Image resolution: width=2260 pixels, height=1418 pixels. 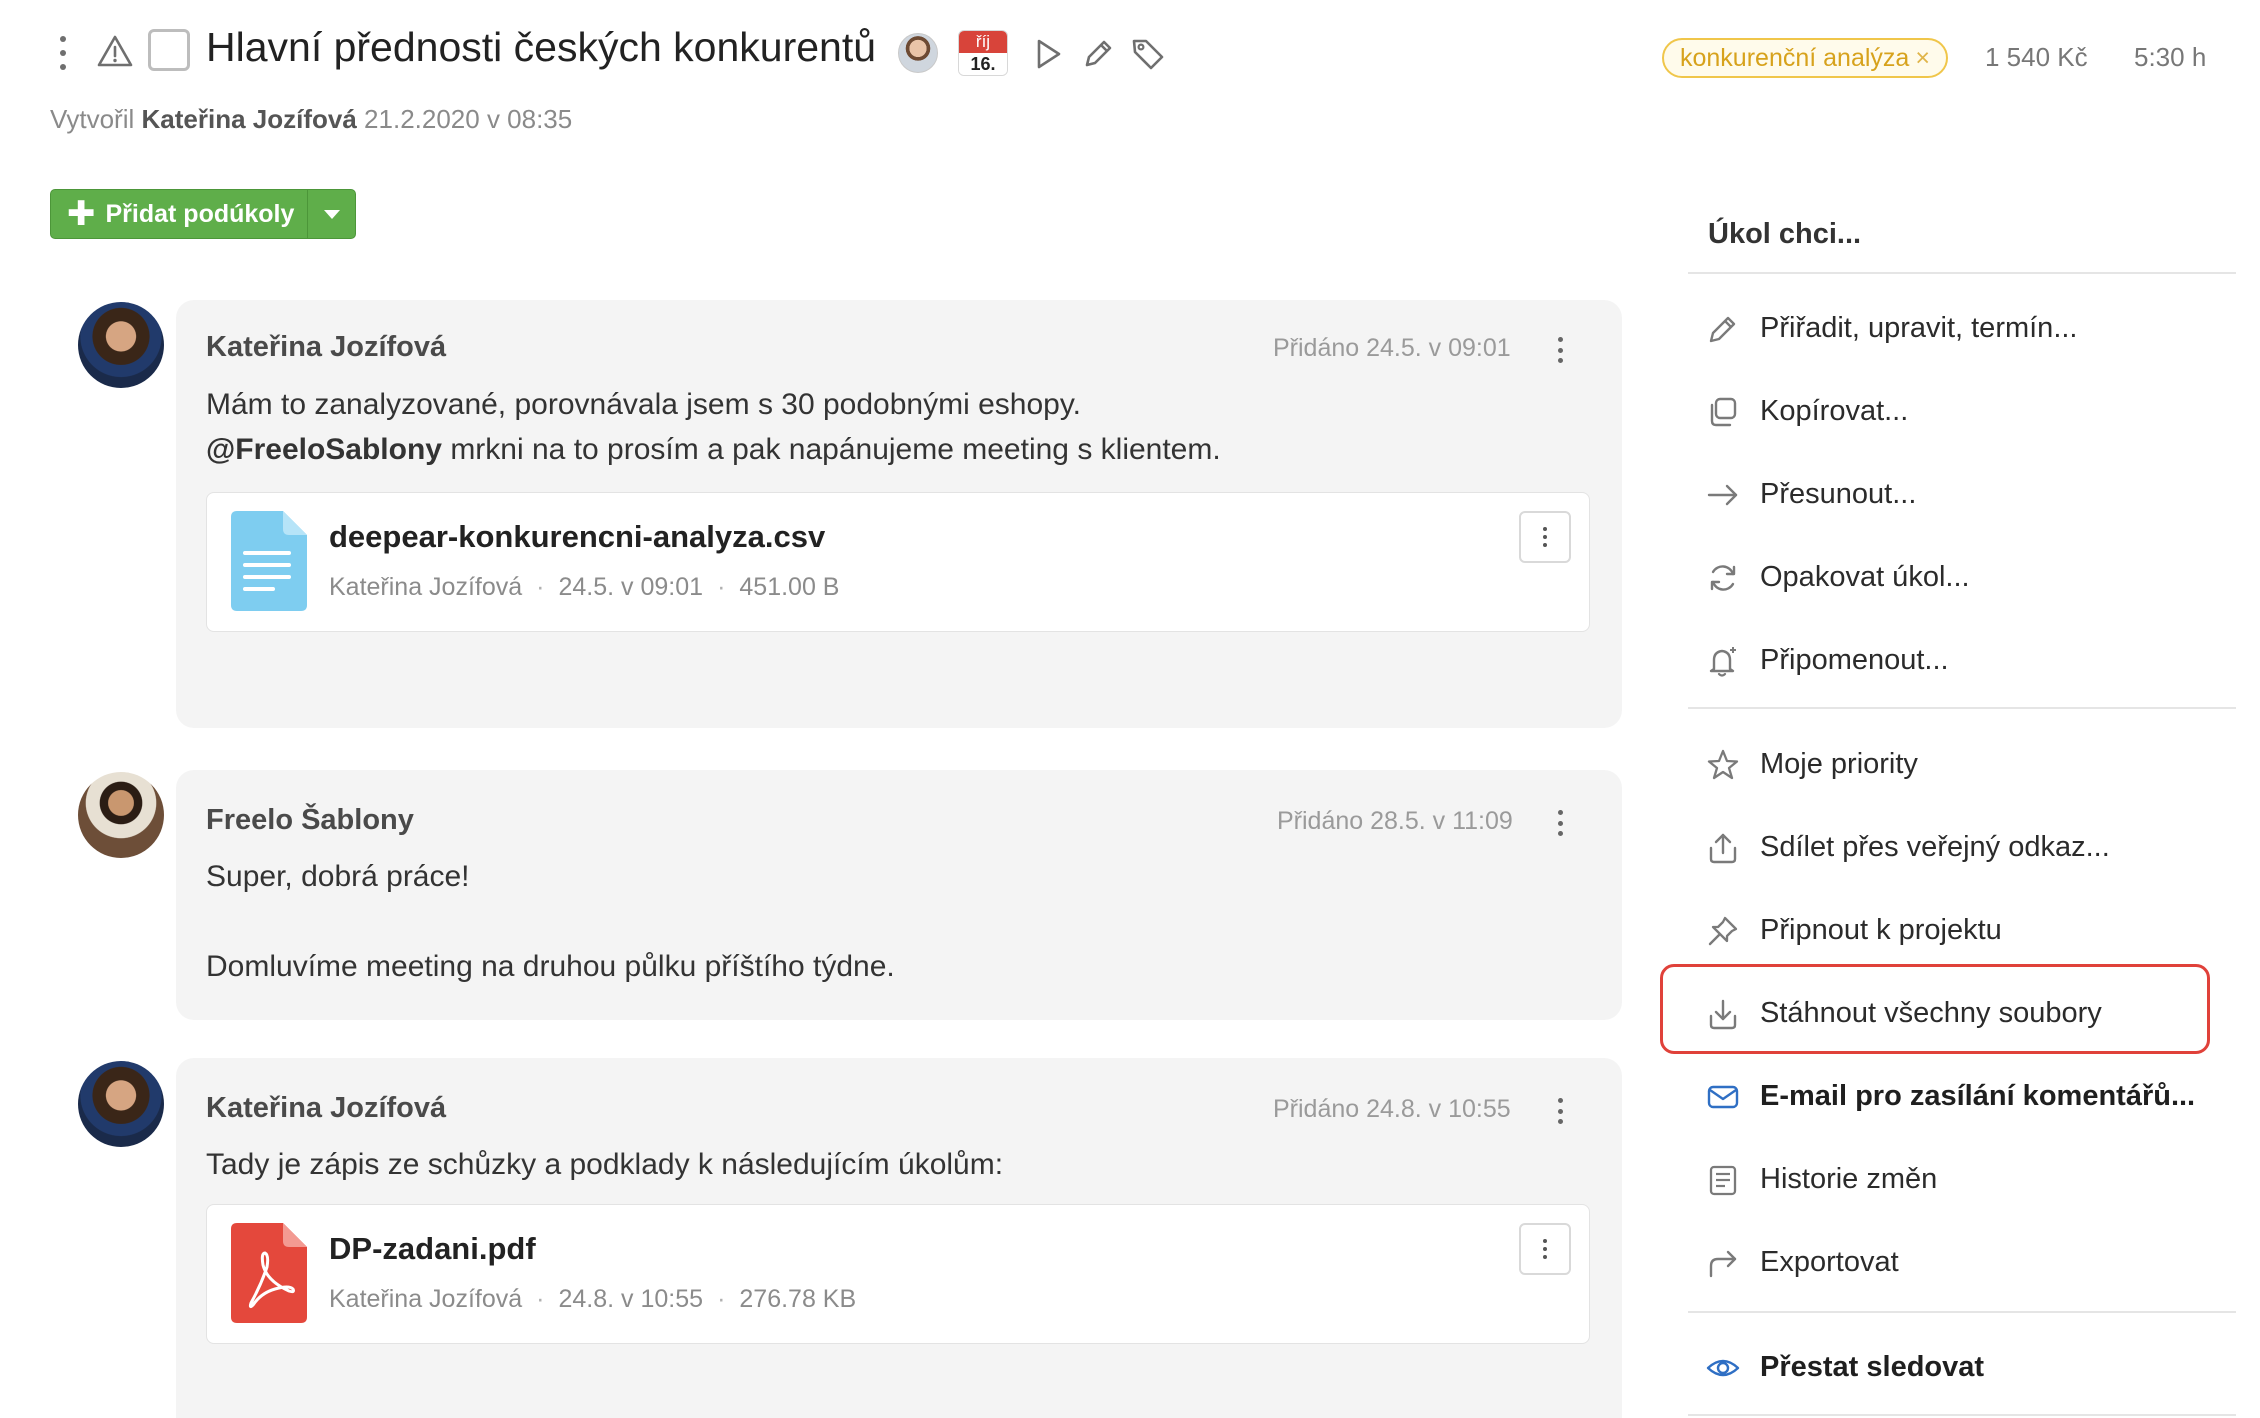 I want to click on email-icon, so click(x=1723, y=1097).